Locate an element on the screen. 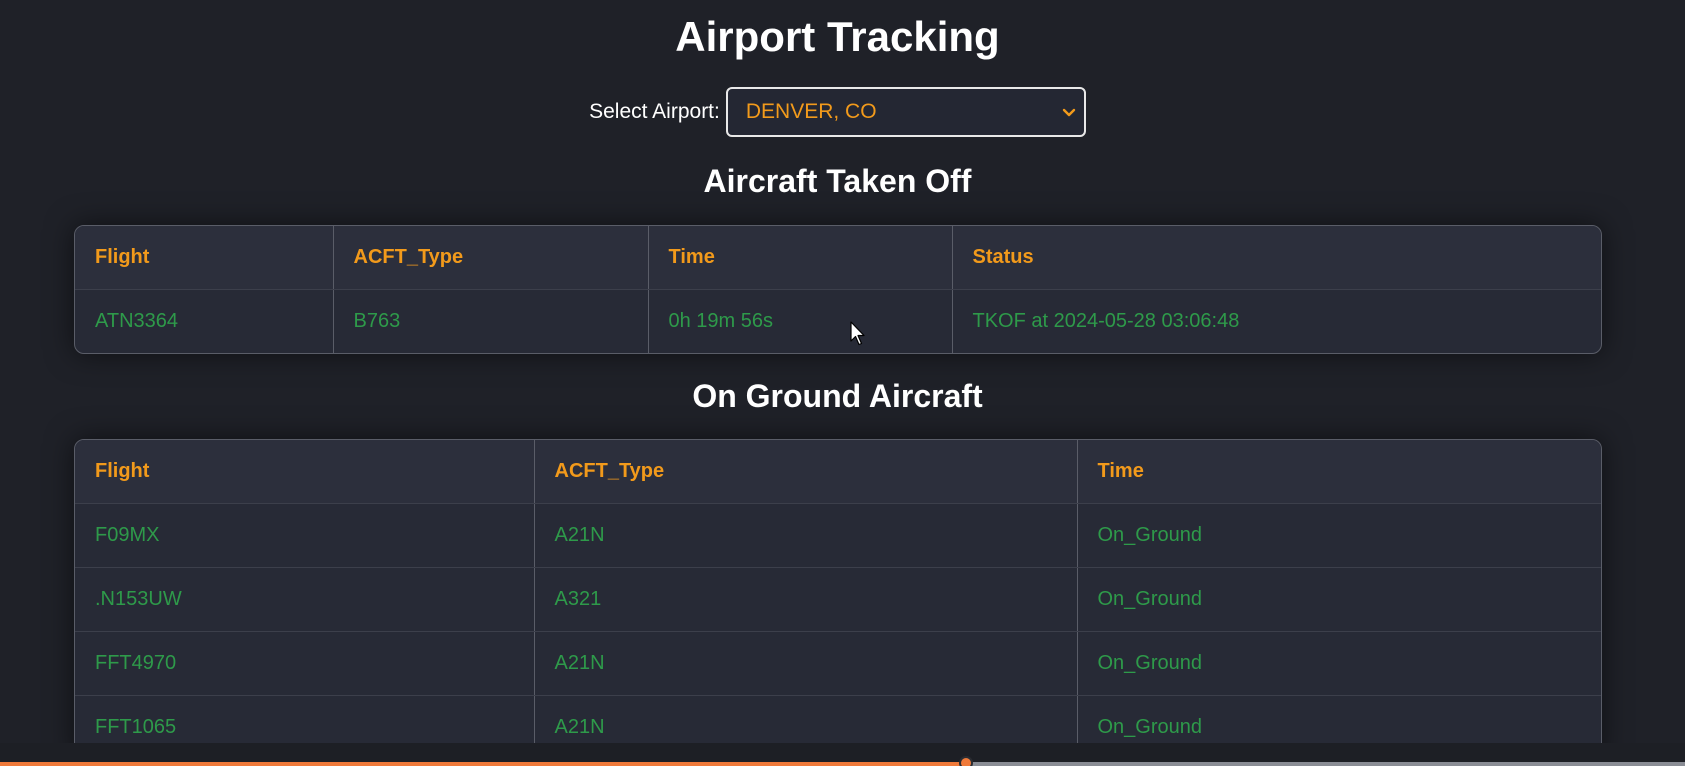 Image resolution: width=1685 pixels, height=766 pixels. cell-acft-type: A321 is located at coordinates (806, 599).